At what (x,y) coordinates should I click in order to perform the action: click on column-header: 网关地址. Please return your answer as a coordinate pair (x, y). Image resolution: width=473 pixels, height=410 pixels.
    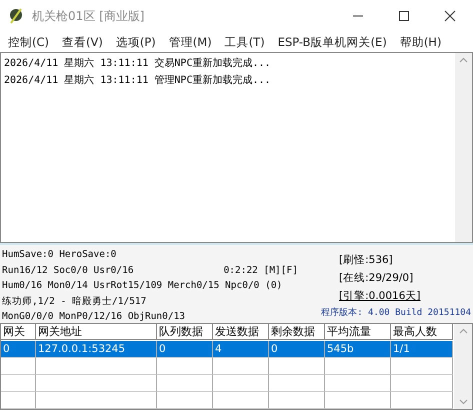
    Looking at the image, I should click on (96, 332).